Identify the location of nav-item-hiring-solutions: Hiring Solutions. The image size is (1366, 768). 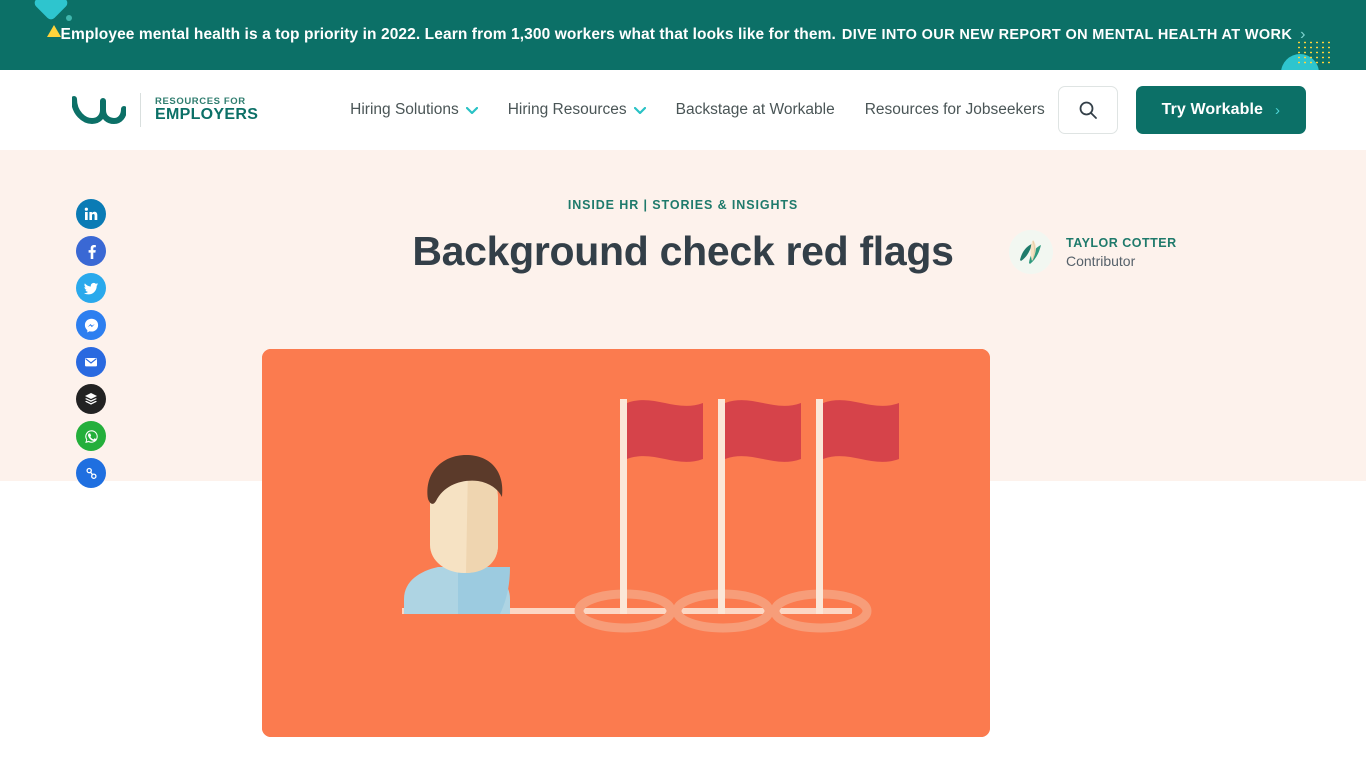
(414, 110).